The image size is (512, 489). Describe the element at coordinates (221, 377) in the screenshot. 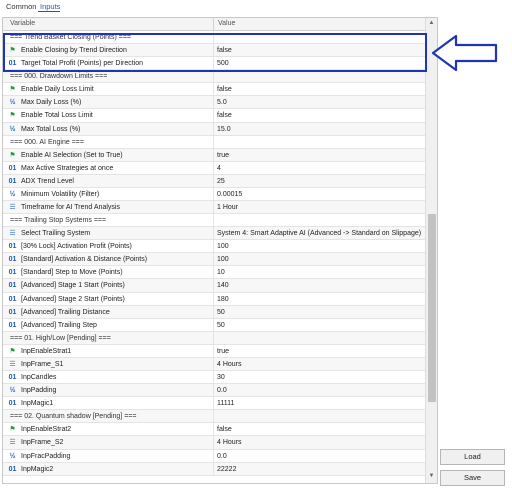

I see `parameter-value: 30` at that location.